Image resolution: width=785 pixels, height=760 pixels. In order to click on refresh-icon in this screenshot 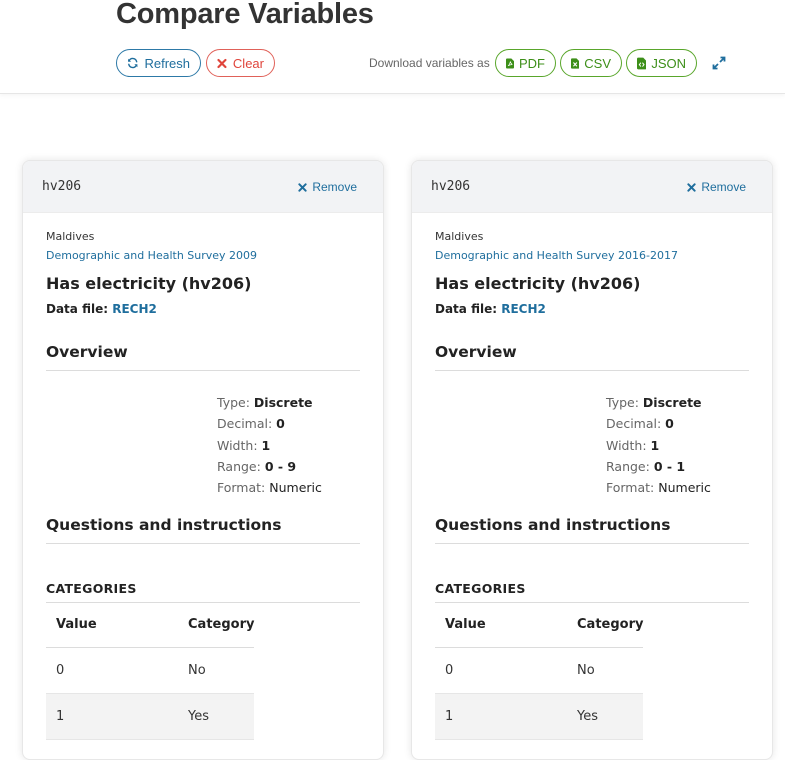, I will do `click(133, 63)`.